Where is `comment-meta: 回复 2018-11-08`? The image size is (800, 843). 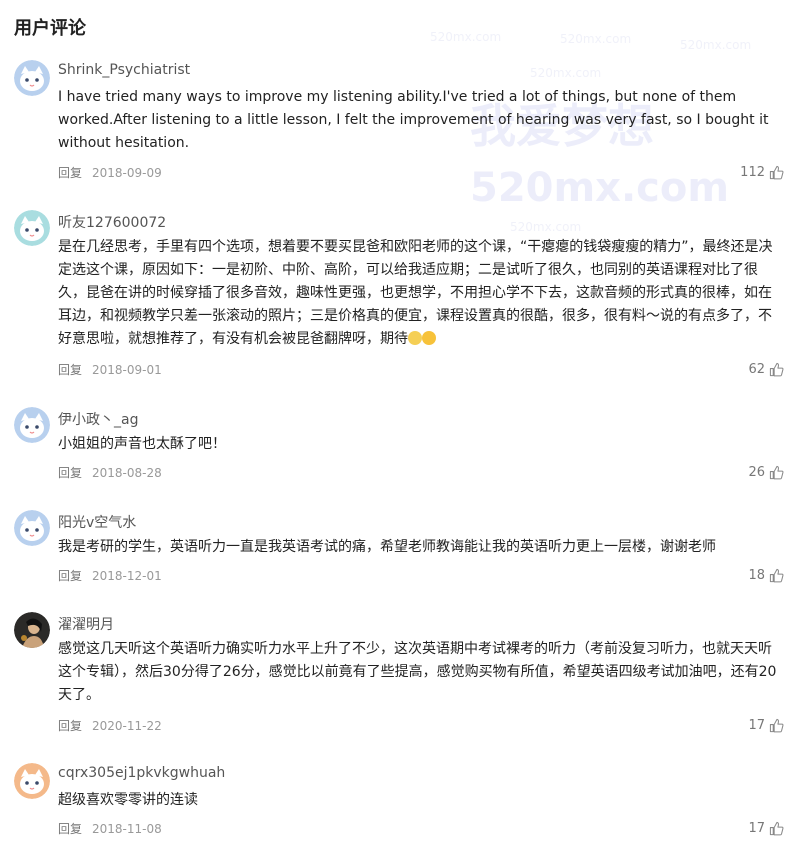 comment-meta: 回复 2018-11-08 is located at coordinates (110, 828).